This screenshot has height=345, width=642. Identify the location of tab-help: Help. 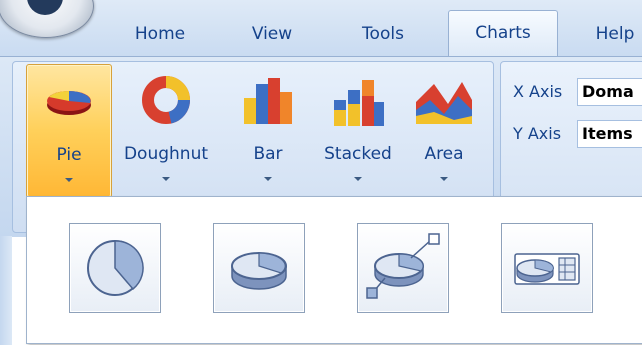
(611, 34).